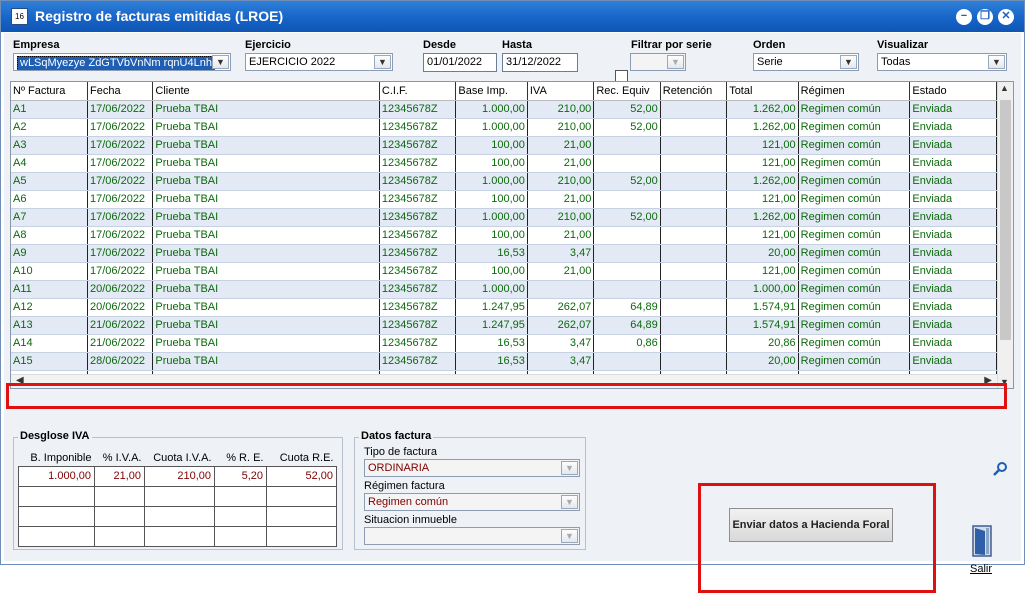 Image resolution: width=1025 pixels, height=593 pixels. I want to click on table-cell: A14, so click(49, 343).